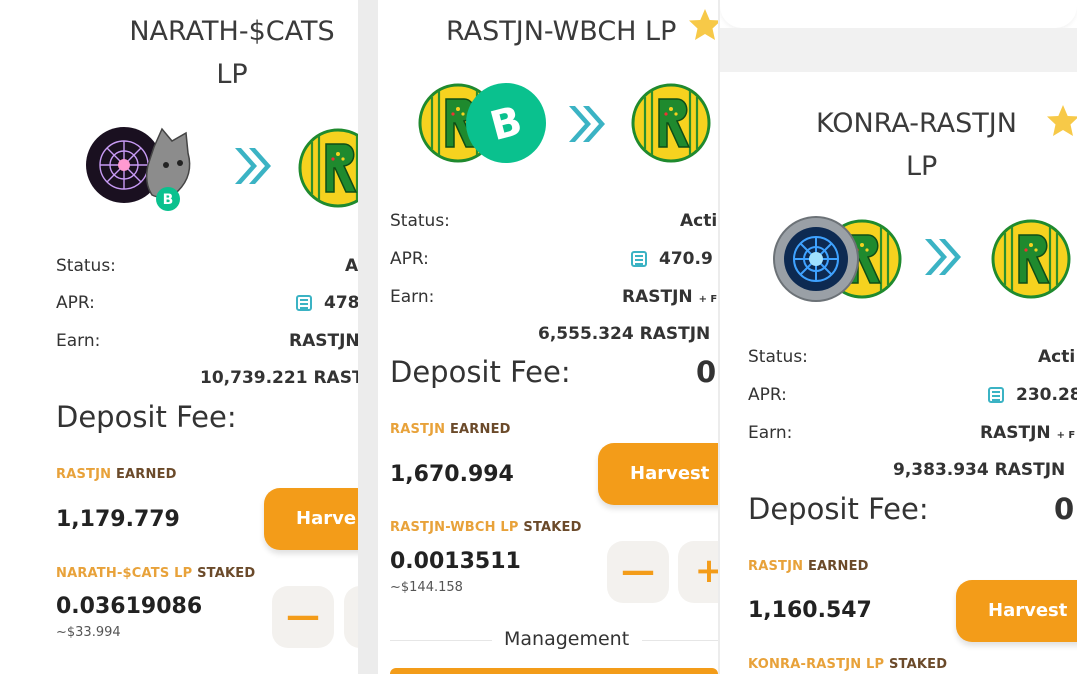 This screenshot has width=1077, height=674. Describe the element at coordinates (686, 259) in the screenshot. I see `apr-value: 470.9` at that location.